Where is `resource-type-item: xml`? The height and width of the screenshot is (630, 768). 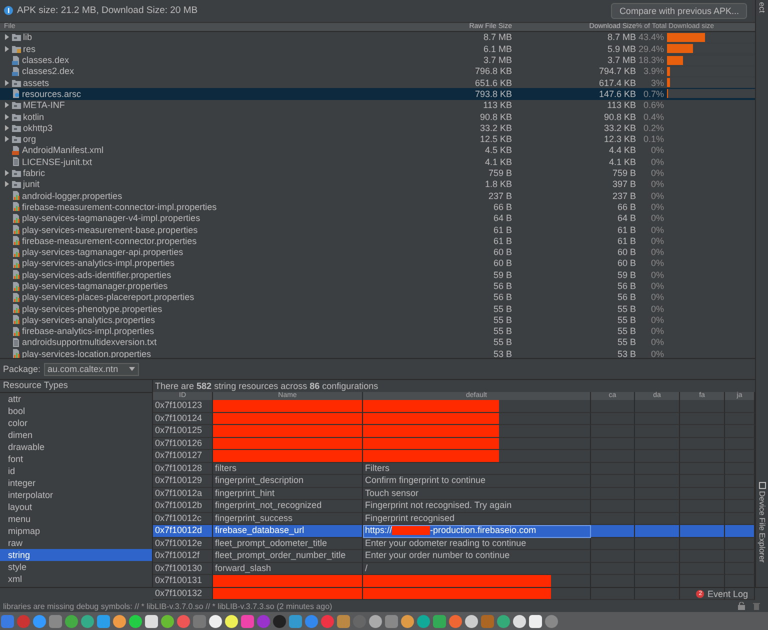
resource-type-item: xml is located at coordinates (76, 579).